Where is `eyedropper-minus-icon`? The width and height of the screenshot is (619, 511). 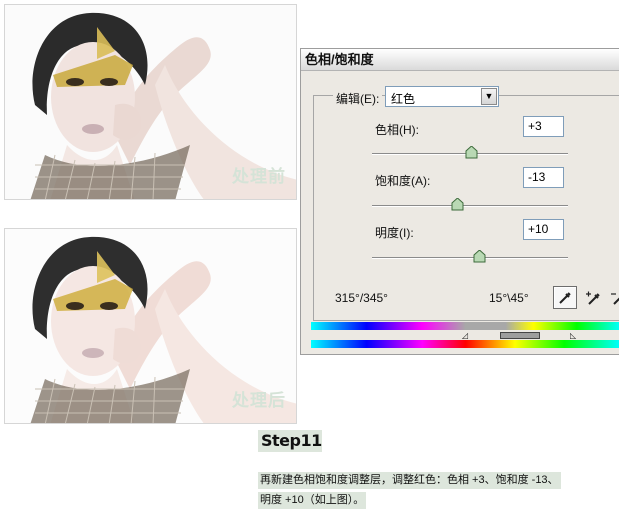
eyedropper-minus-icon is located at coordinates (615, 298).